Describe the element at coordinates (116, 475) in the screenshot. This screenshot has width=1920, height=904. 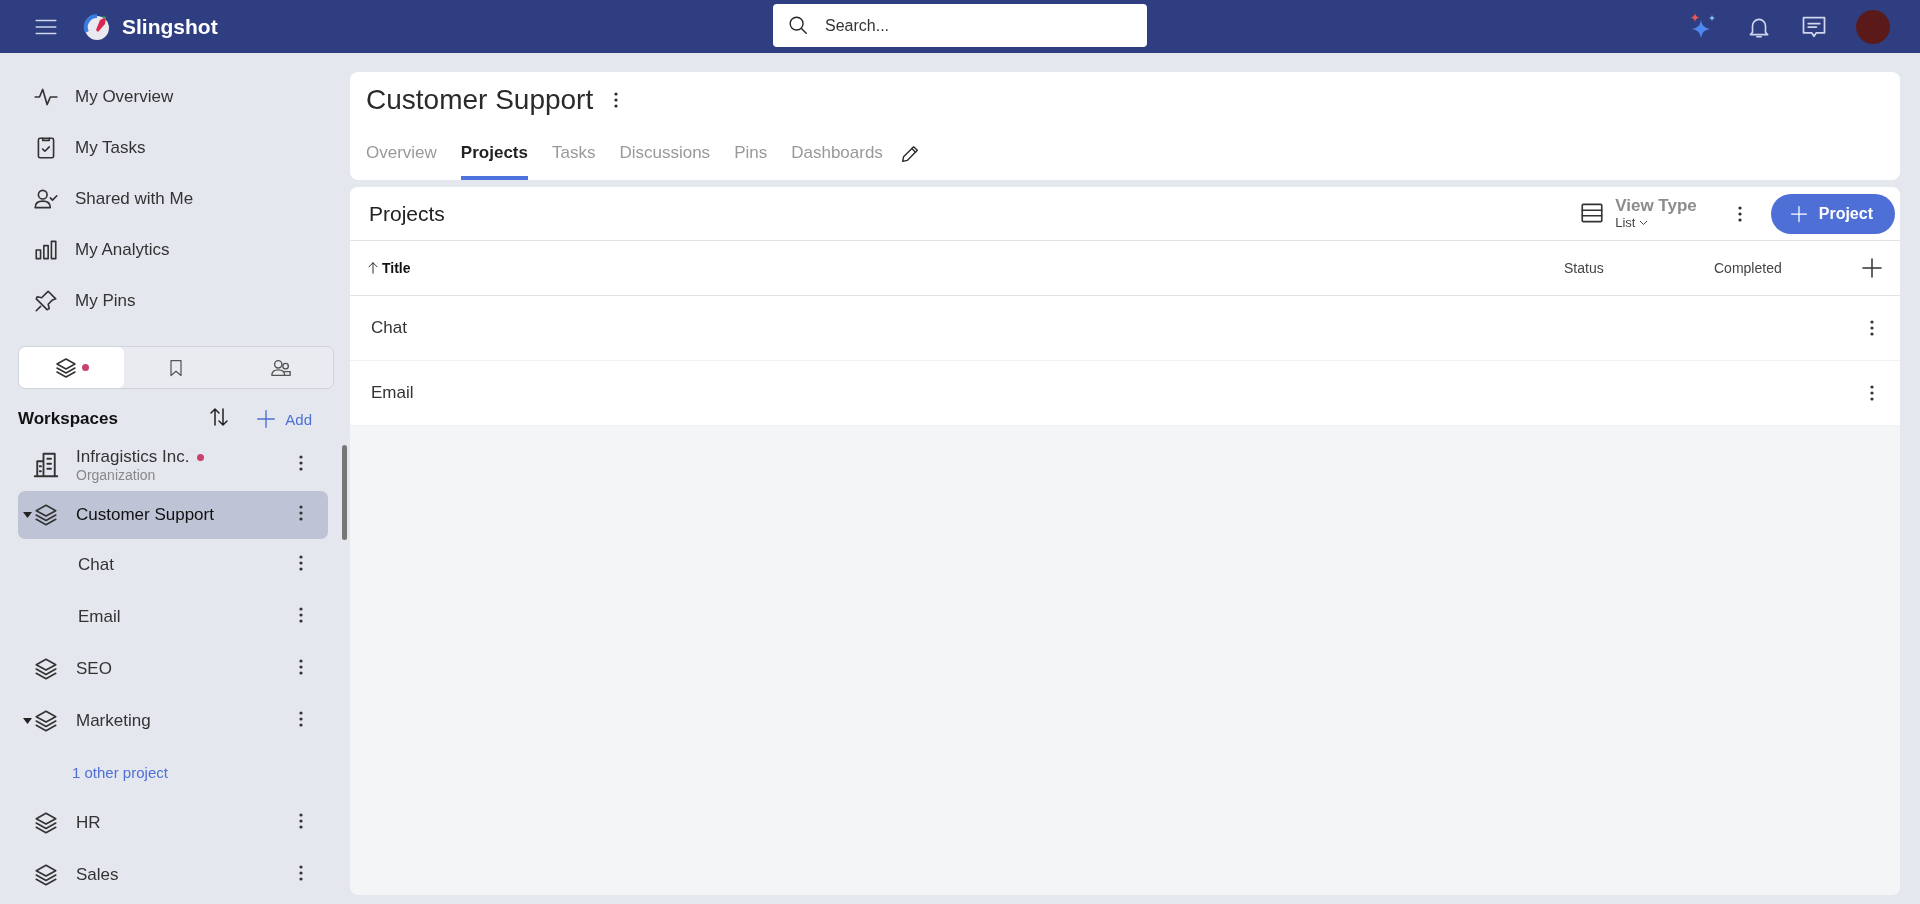
I see `workspace-type: Organization` at that location.